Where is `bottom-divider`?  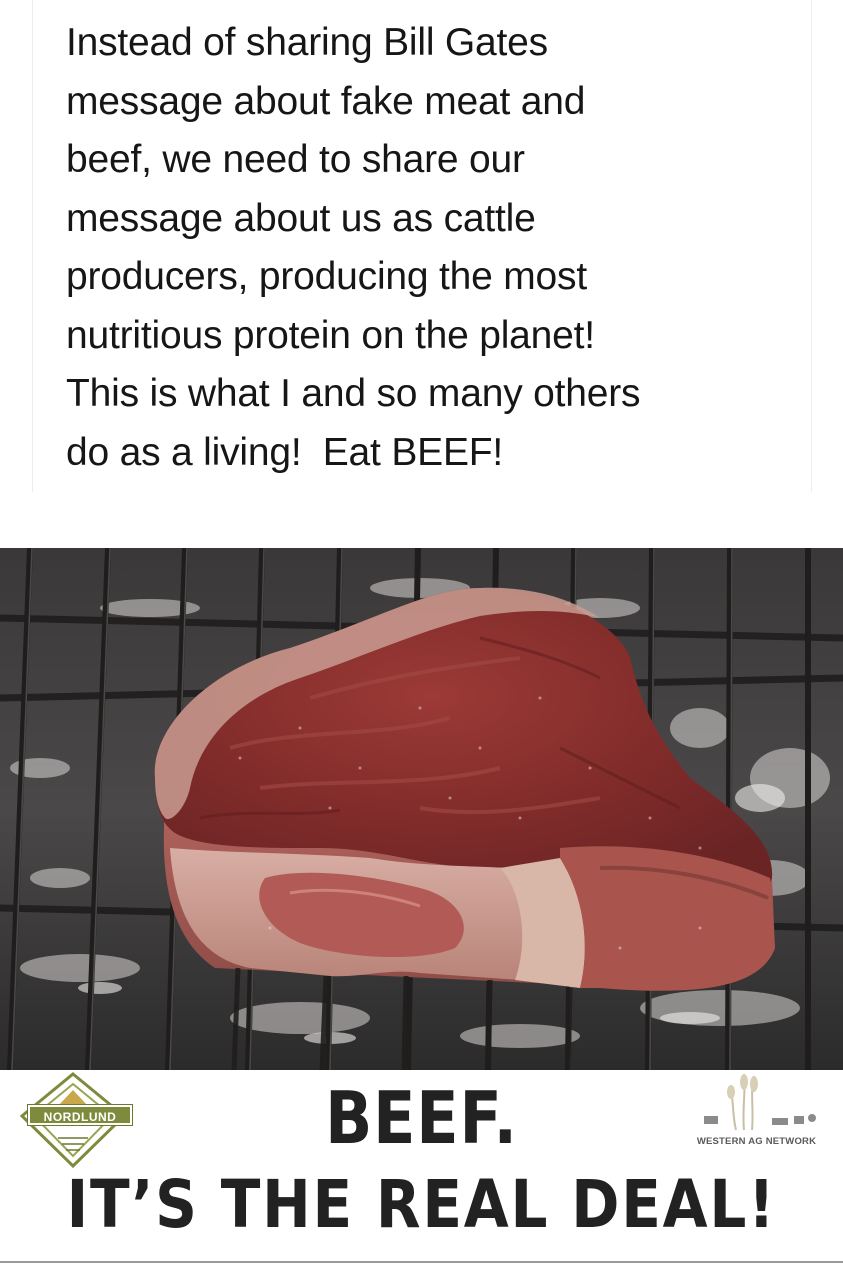 bottom-divider is located at coordinates (421, 1262).